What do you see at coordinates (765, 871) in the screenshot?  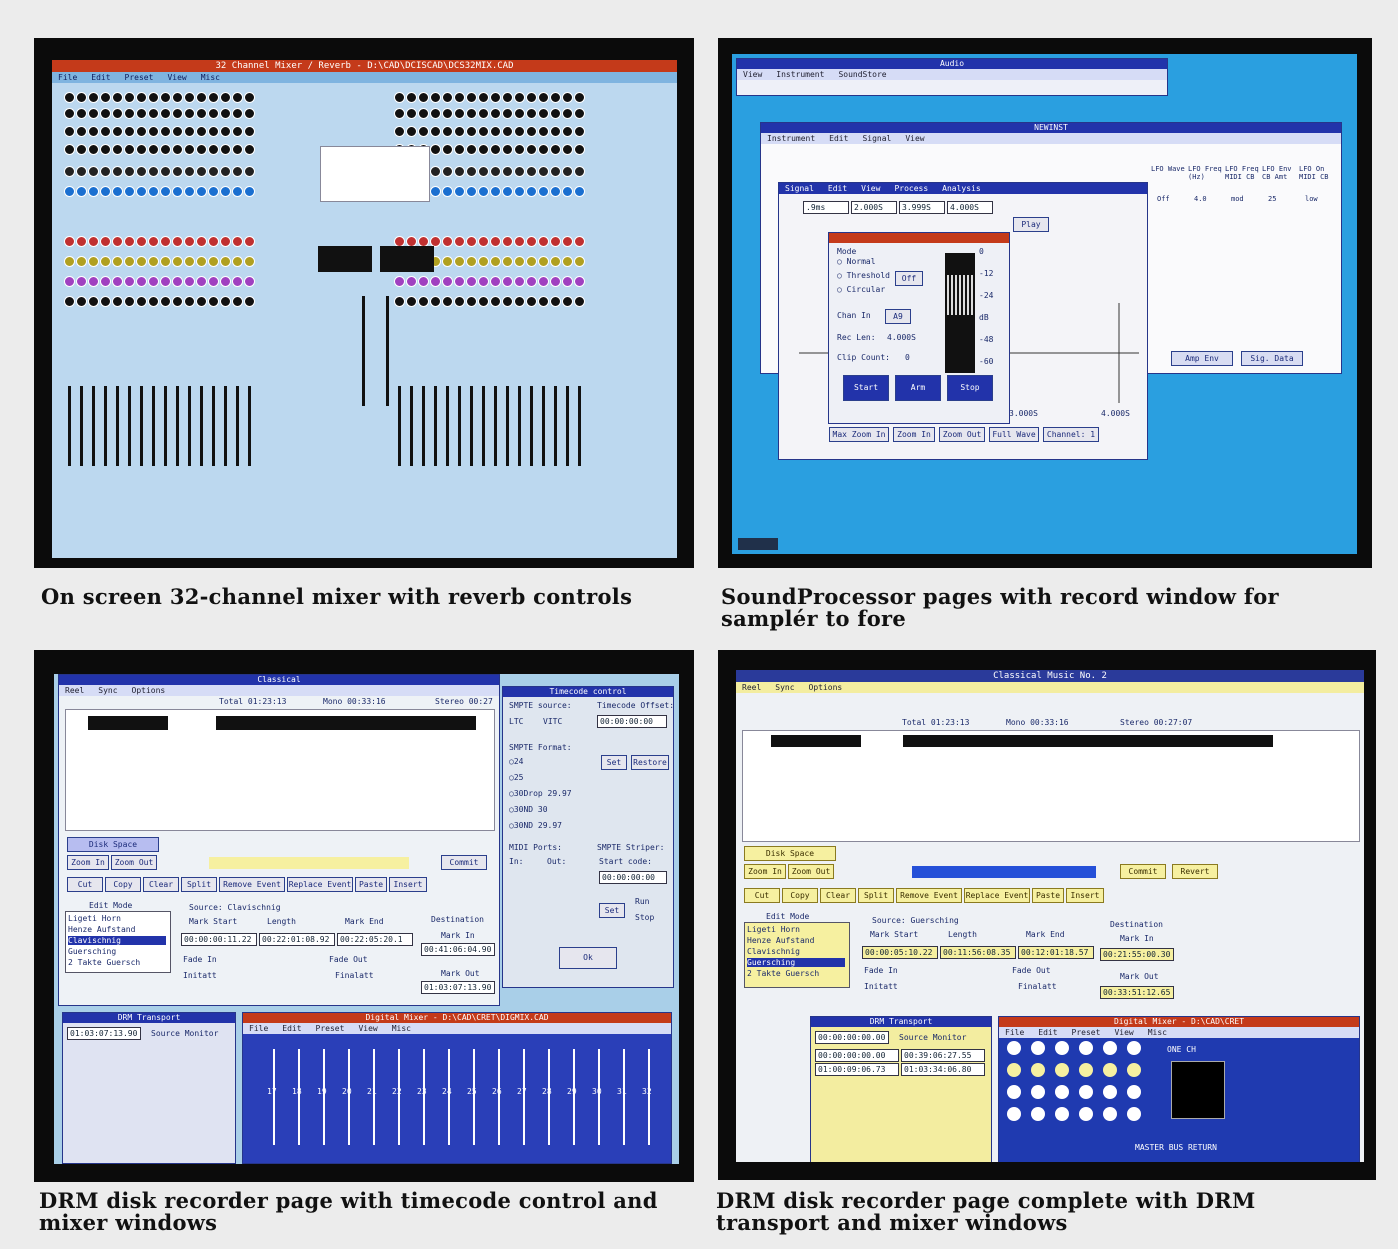 I see `zoom-in-button: Zoom In` at bounding box center [765, 871].